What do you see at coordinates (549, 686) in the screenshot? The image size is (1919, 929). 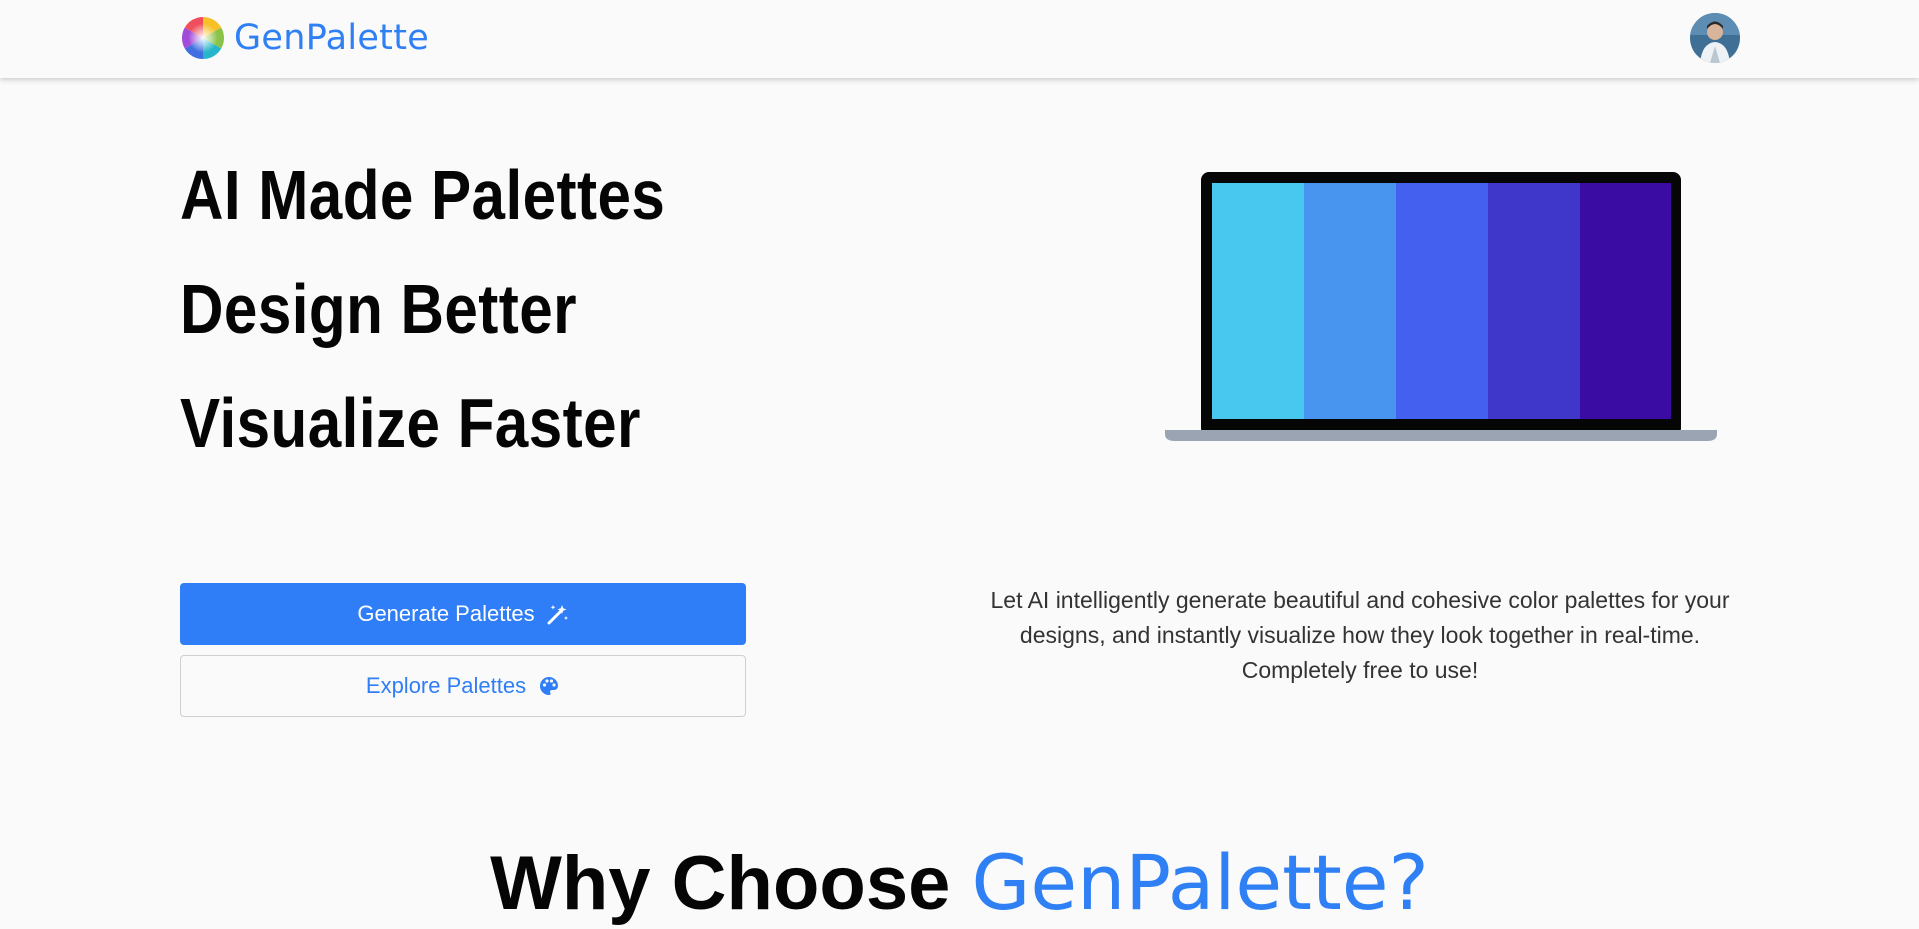 I see `palette-icon` at bounding box center [549, 686].